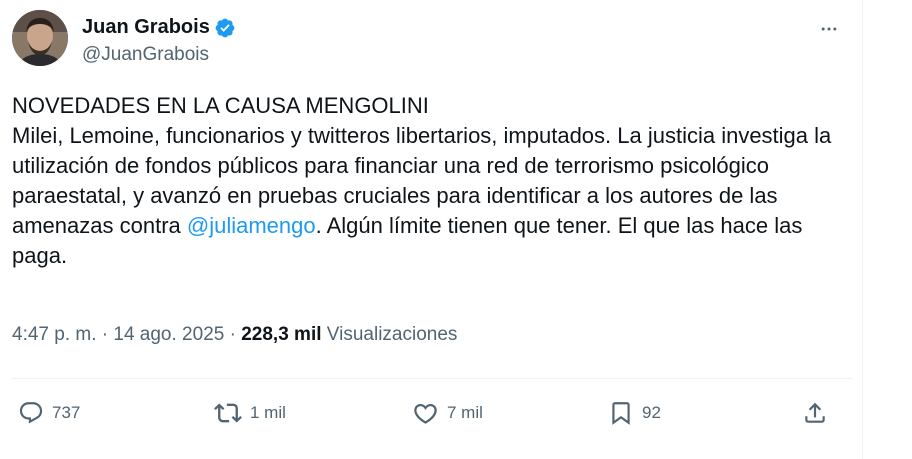 This screenshot has width=912, height=459. I want to click on repost-button: 1 mil, so click(250, 413).